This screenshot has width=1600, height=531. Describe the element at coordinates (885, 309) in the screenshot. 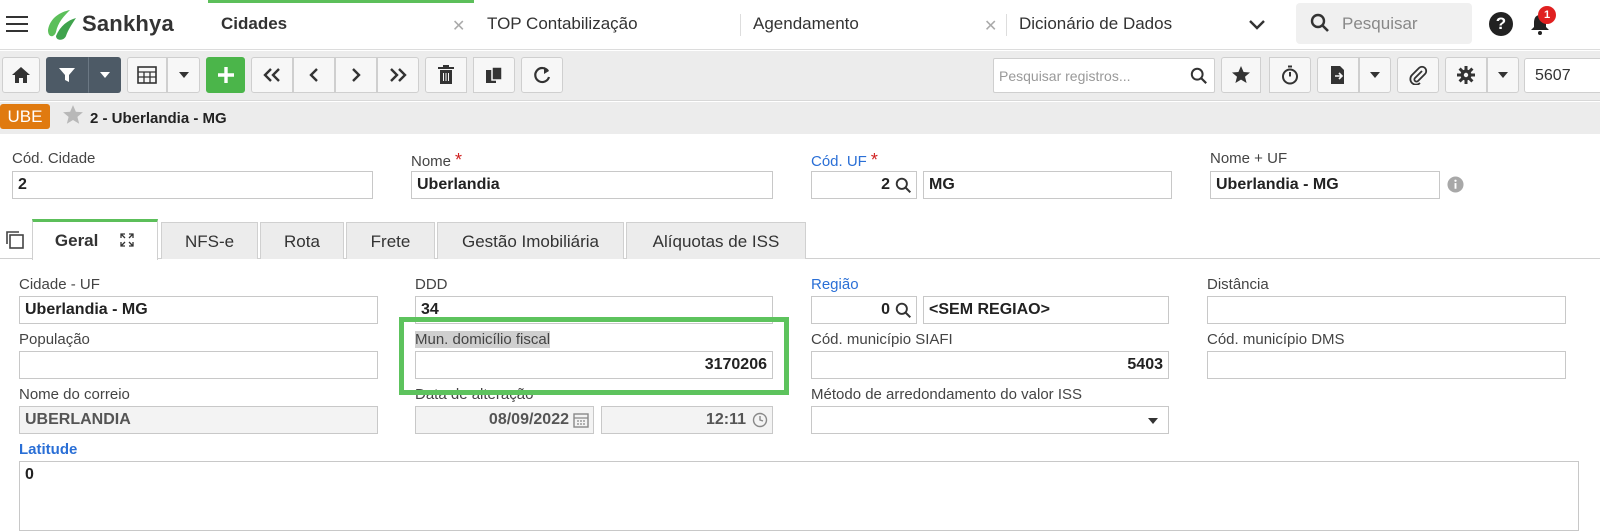

I see `regiao-code-value: 0` at that location.